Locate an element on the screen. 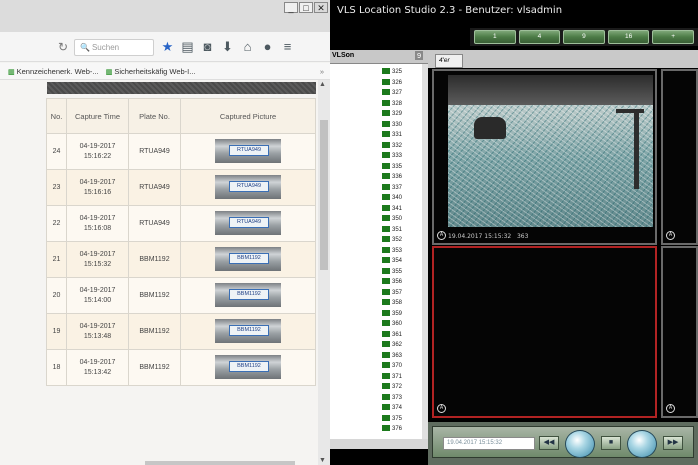 This screenshot has width=698, height=465. tree-item: 333 is located at coordinates (392, 156).